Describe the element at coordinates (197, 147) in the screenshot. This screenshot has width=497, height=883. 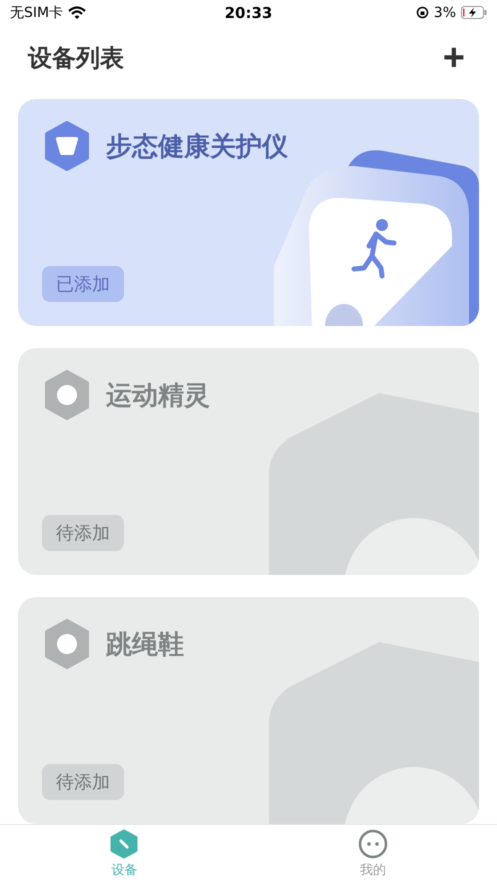
I see `device-name: 步态健康关护仪` at that location.